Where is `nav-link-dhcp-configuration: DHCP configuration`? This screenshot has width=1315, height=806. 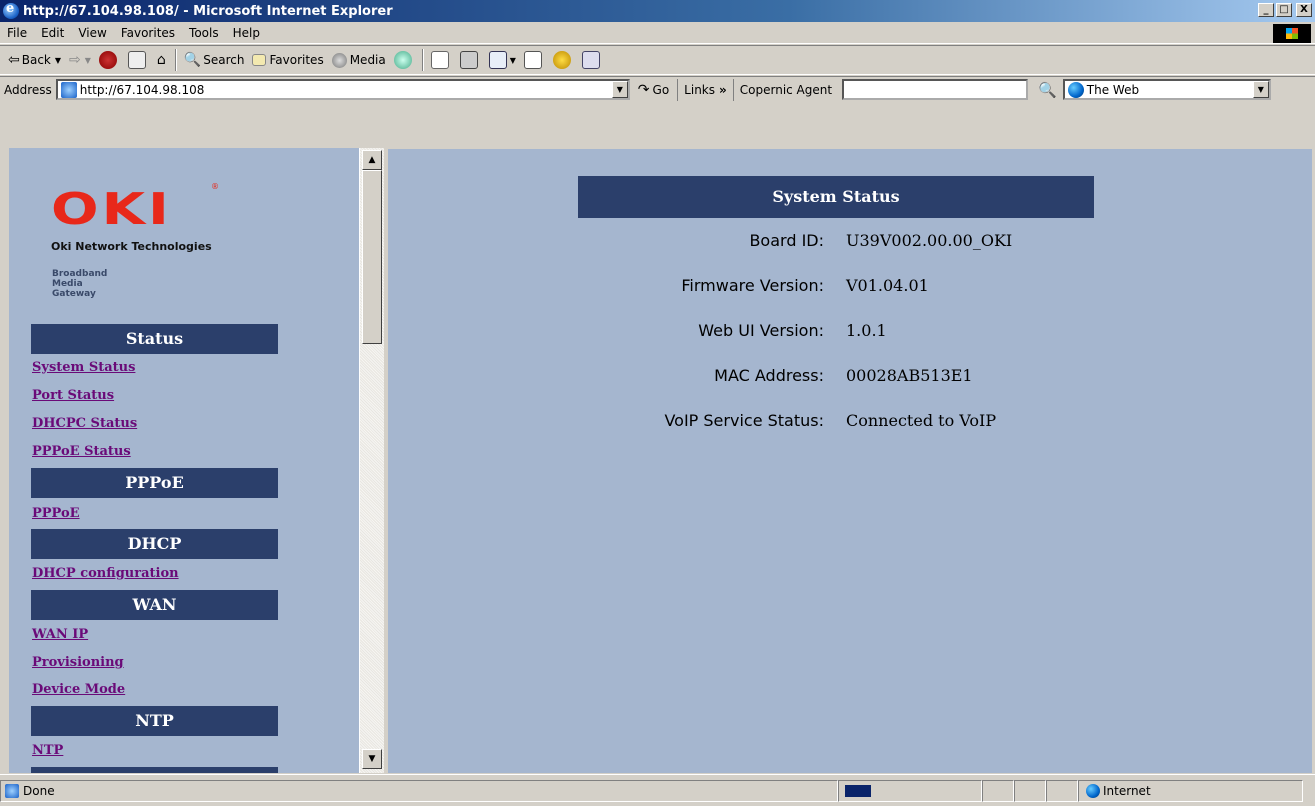 nav-link-dhcp-configuration: DHCP configuration is located at coordinates (105, 573).